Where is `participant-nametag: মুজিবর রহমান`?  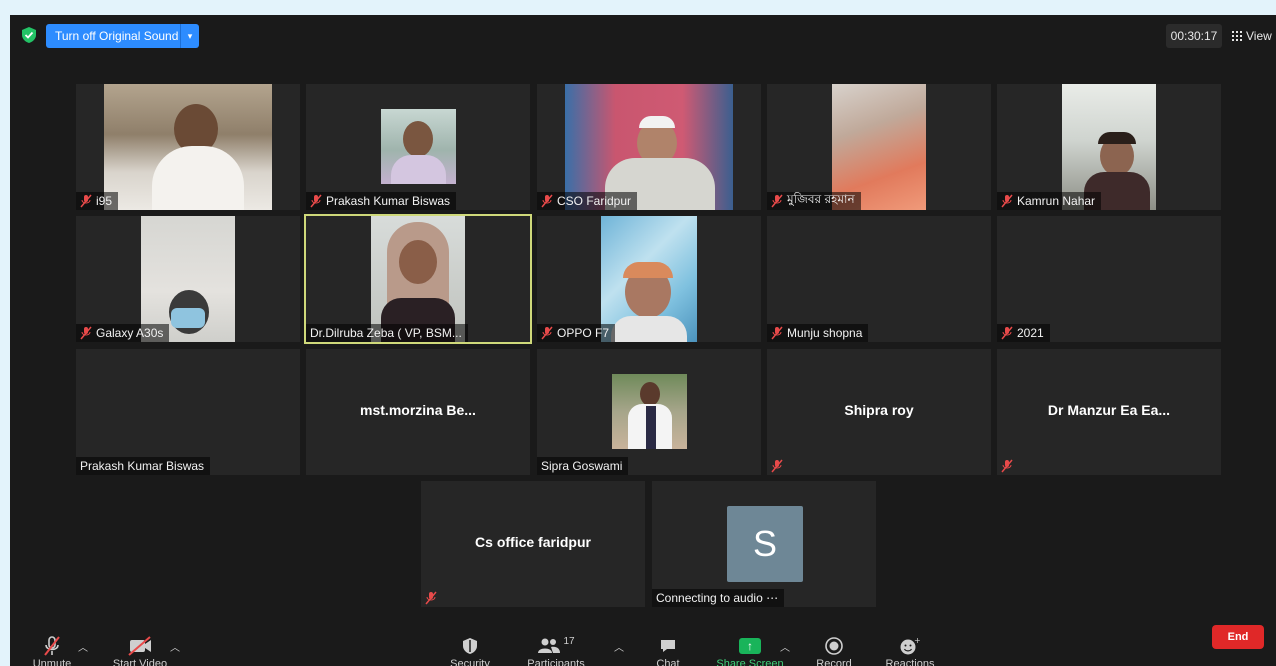 participant-nametag: মুজিবর রহমান is located at coordinates (814, 201).